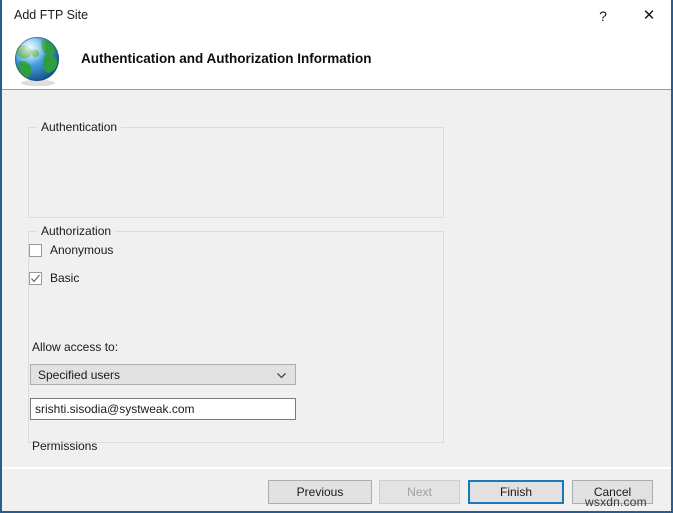 This screenshot has width=673, height=513. I want to click on close-button: ✕, so click(649, 15).